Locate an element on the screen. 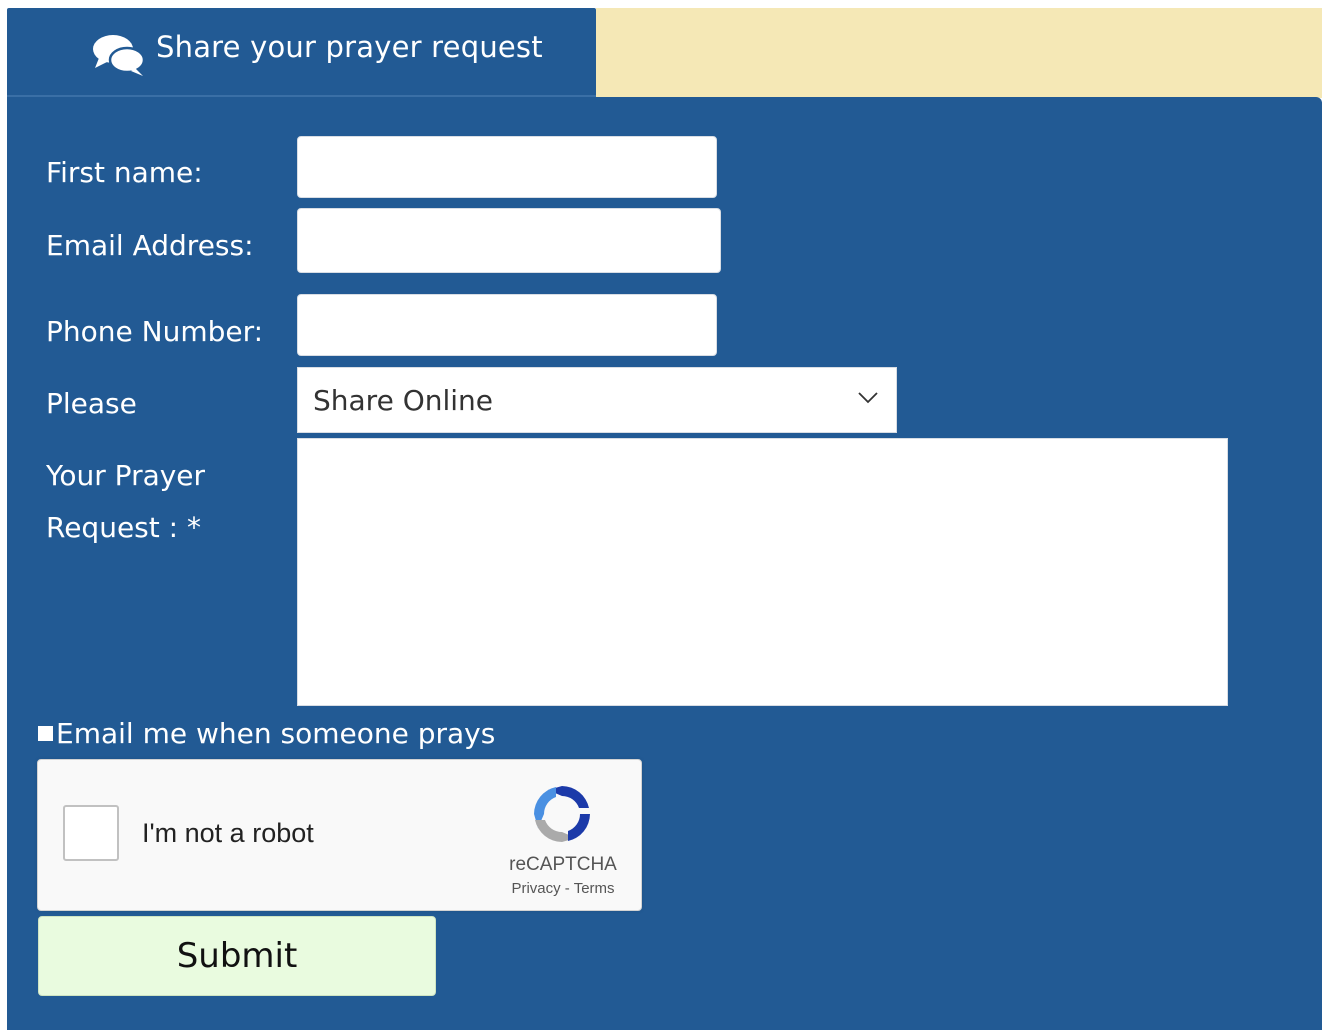 This screenshot has height=1030, width=1324. submit-button: Submit is located at coordinates (237, 956).